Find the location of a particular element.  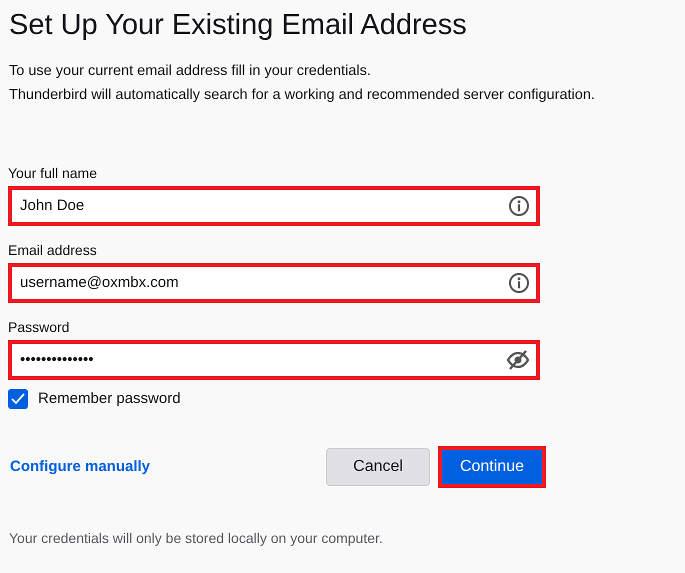

page-title: Set Up Your Existing Email Address is located at coordinates (238, 25).